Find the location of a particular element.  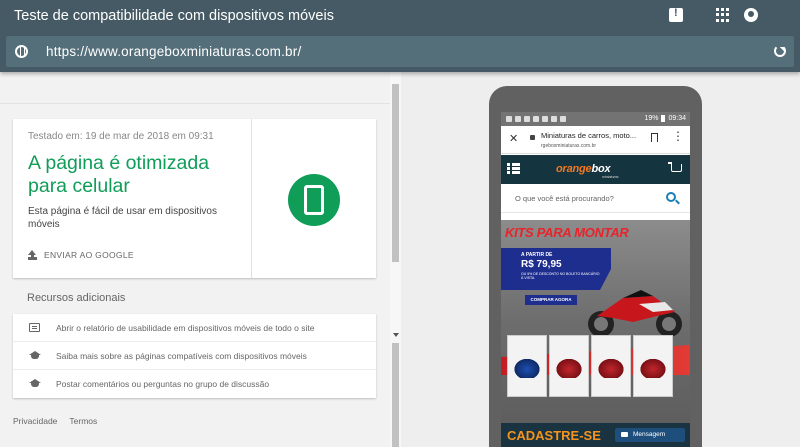

upload-icon is located at coordinates (32, 255).